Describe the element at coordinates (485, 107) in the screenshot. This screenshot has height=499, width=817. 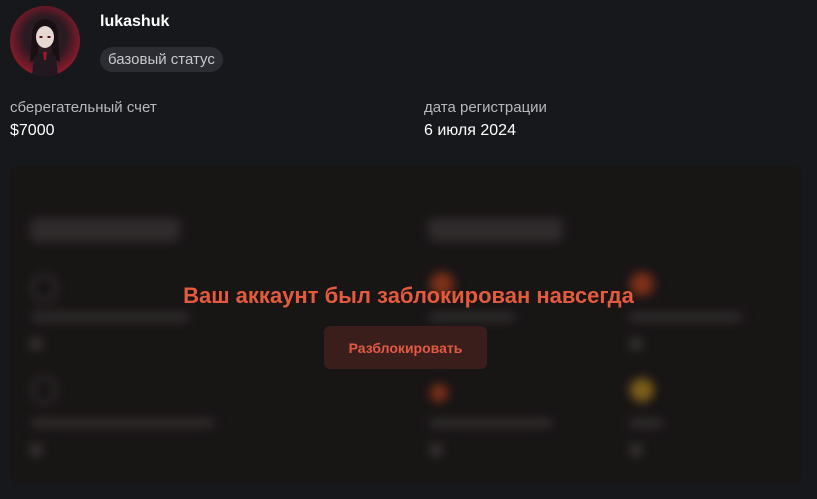
I see `registration-label: дата регистрации` at that location.